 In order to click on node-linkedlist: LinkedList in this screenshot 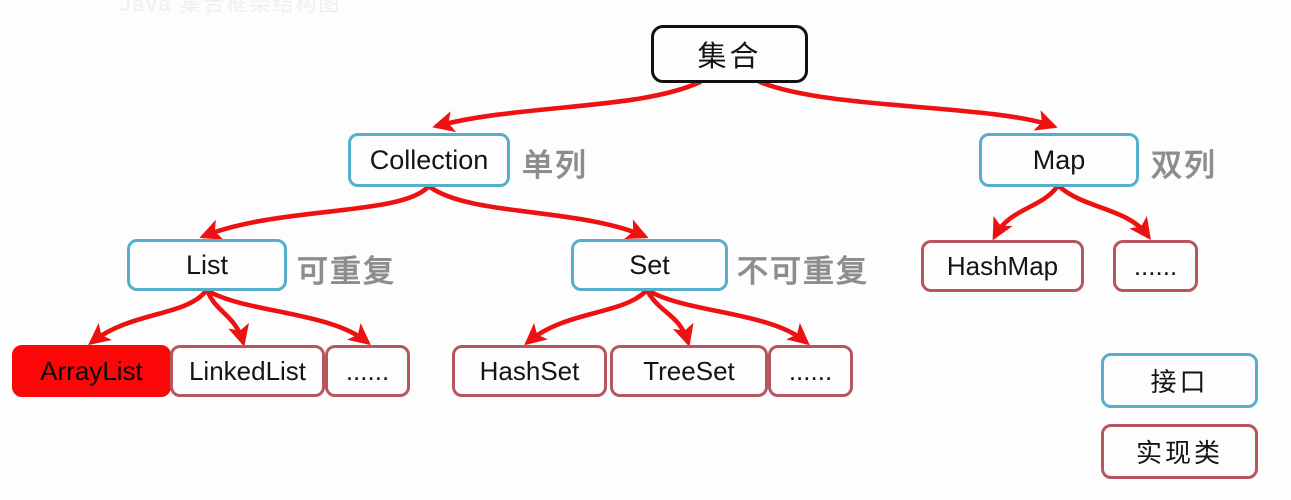, I will do `click(247, 371)`.